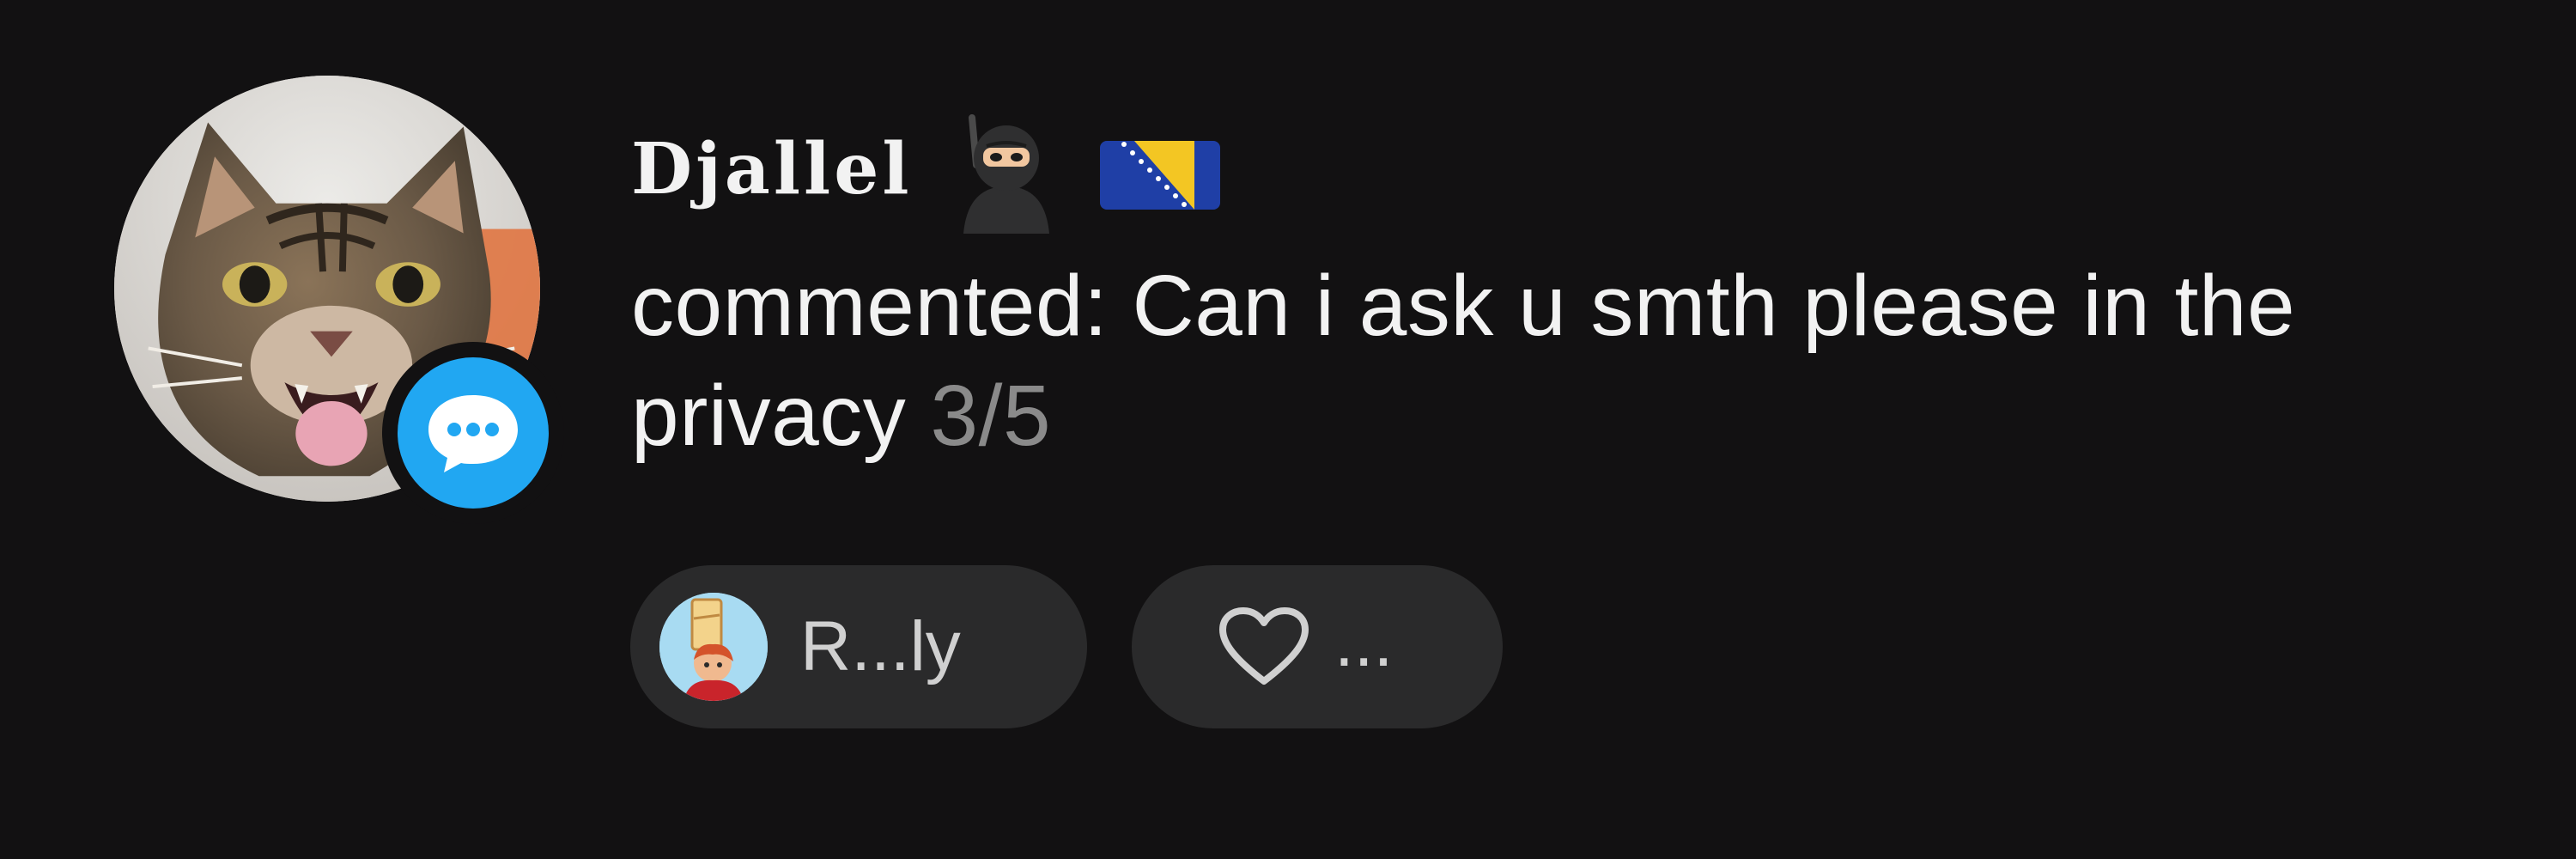 Image resolution: width=2576 pixels, height=859 pixels. I want to click on bosnia-flag-icon, so click(1159, 175).